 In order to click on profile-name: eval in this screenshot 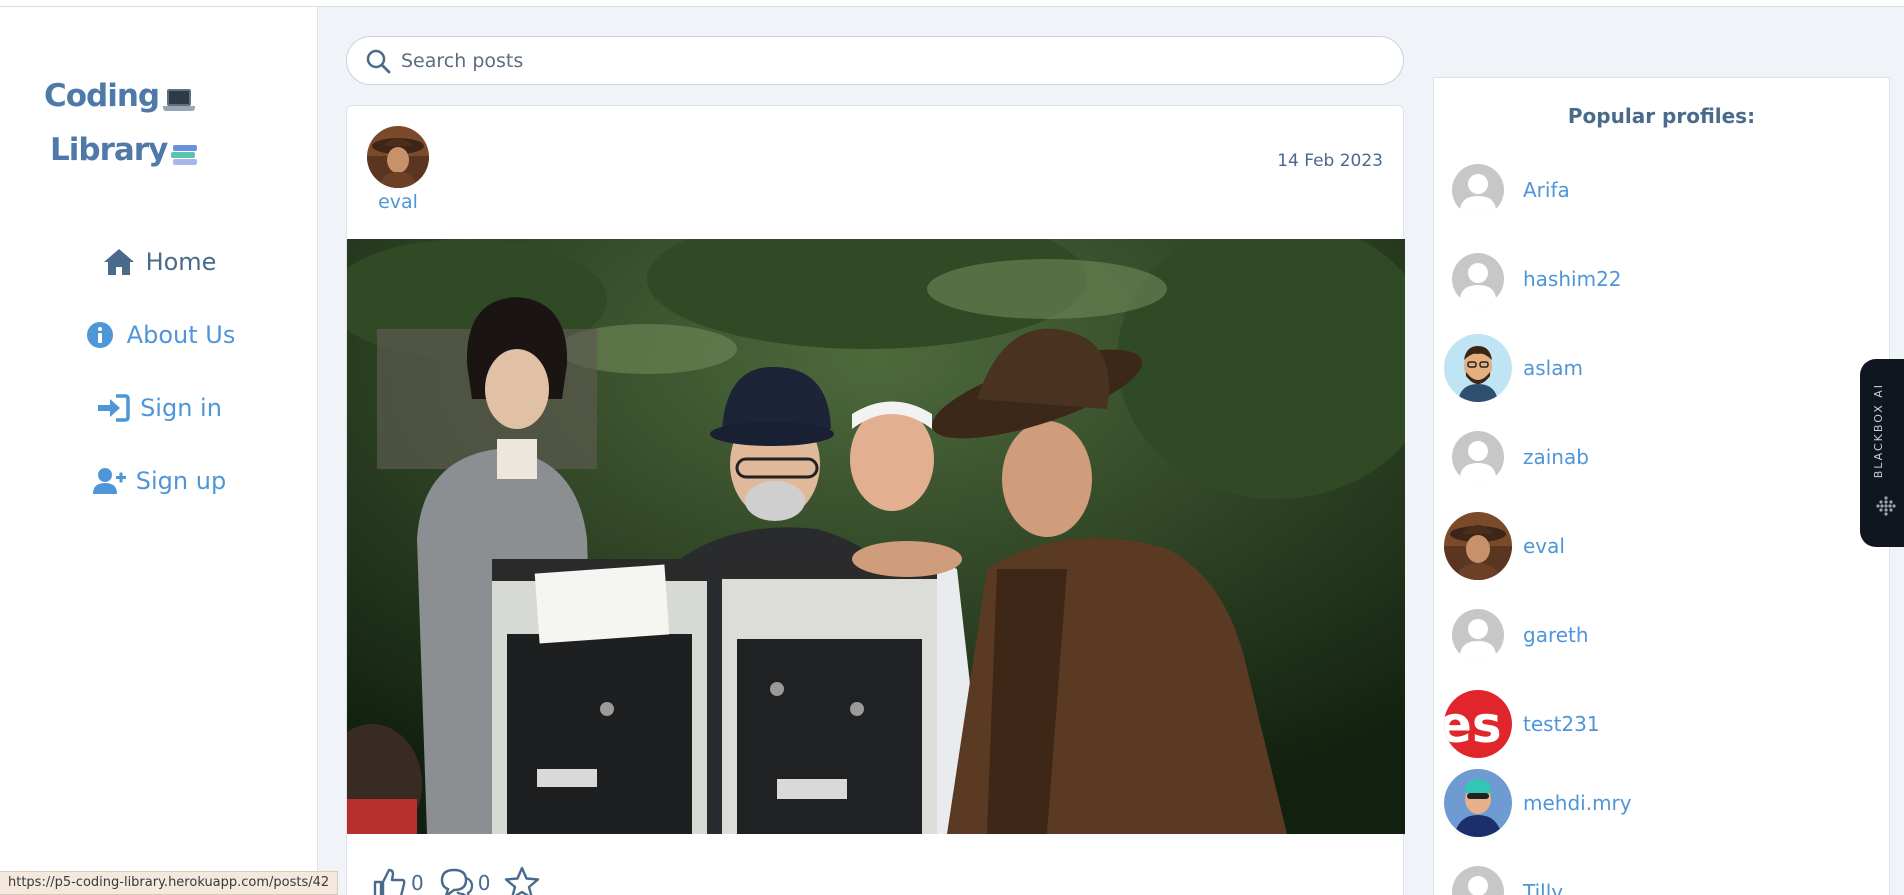, I will do `click(1544, 546)`.